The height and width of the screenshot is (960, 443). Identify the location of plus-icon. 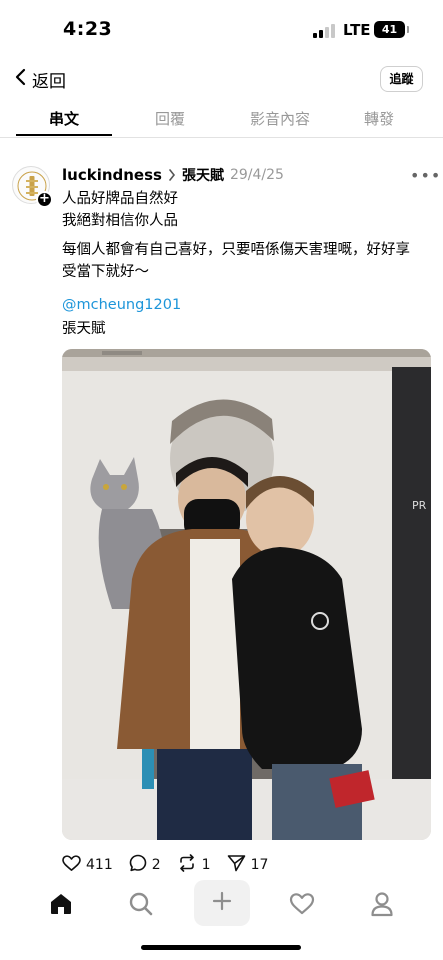
(222, 903).